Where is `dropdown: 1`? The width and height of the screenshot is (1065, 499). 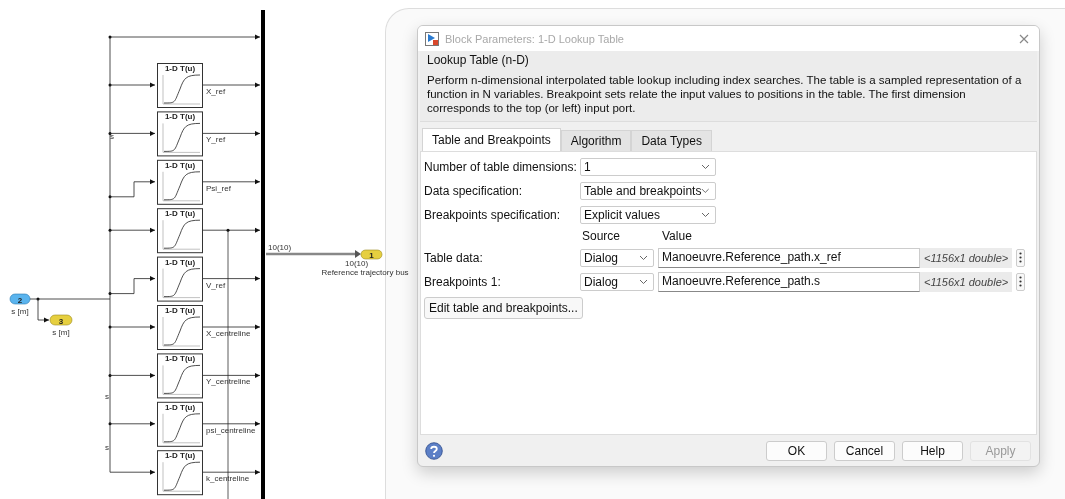 dropdown: 1 is located at coordinates (648, 166).